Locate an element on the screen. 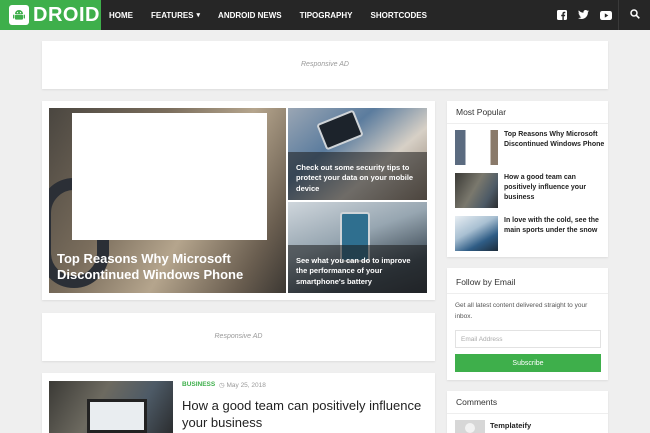 Image resolution: width=650 pixels, height=433 pixels. site-name: DROID is located at coordinates (66, 14).